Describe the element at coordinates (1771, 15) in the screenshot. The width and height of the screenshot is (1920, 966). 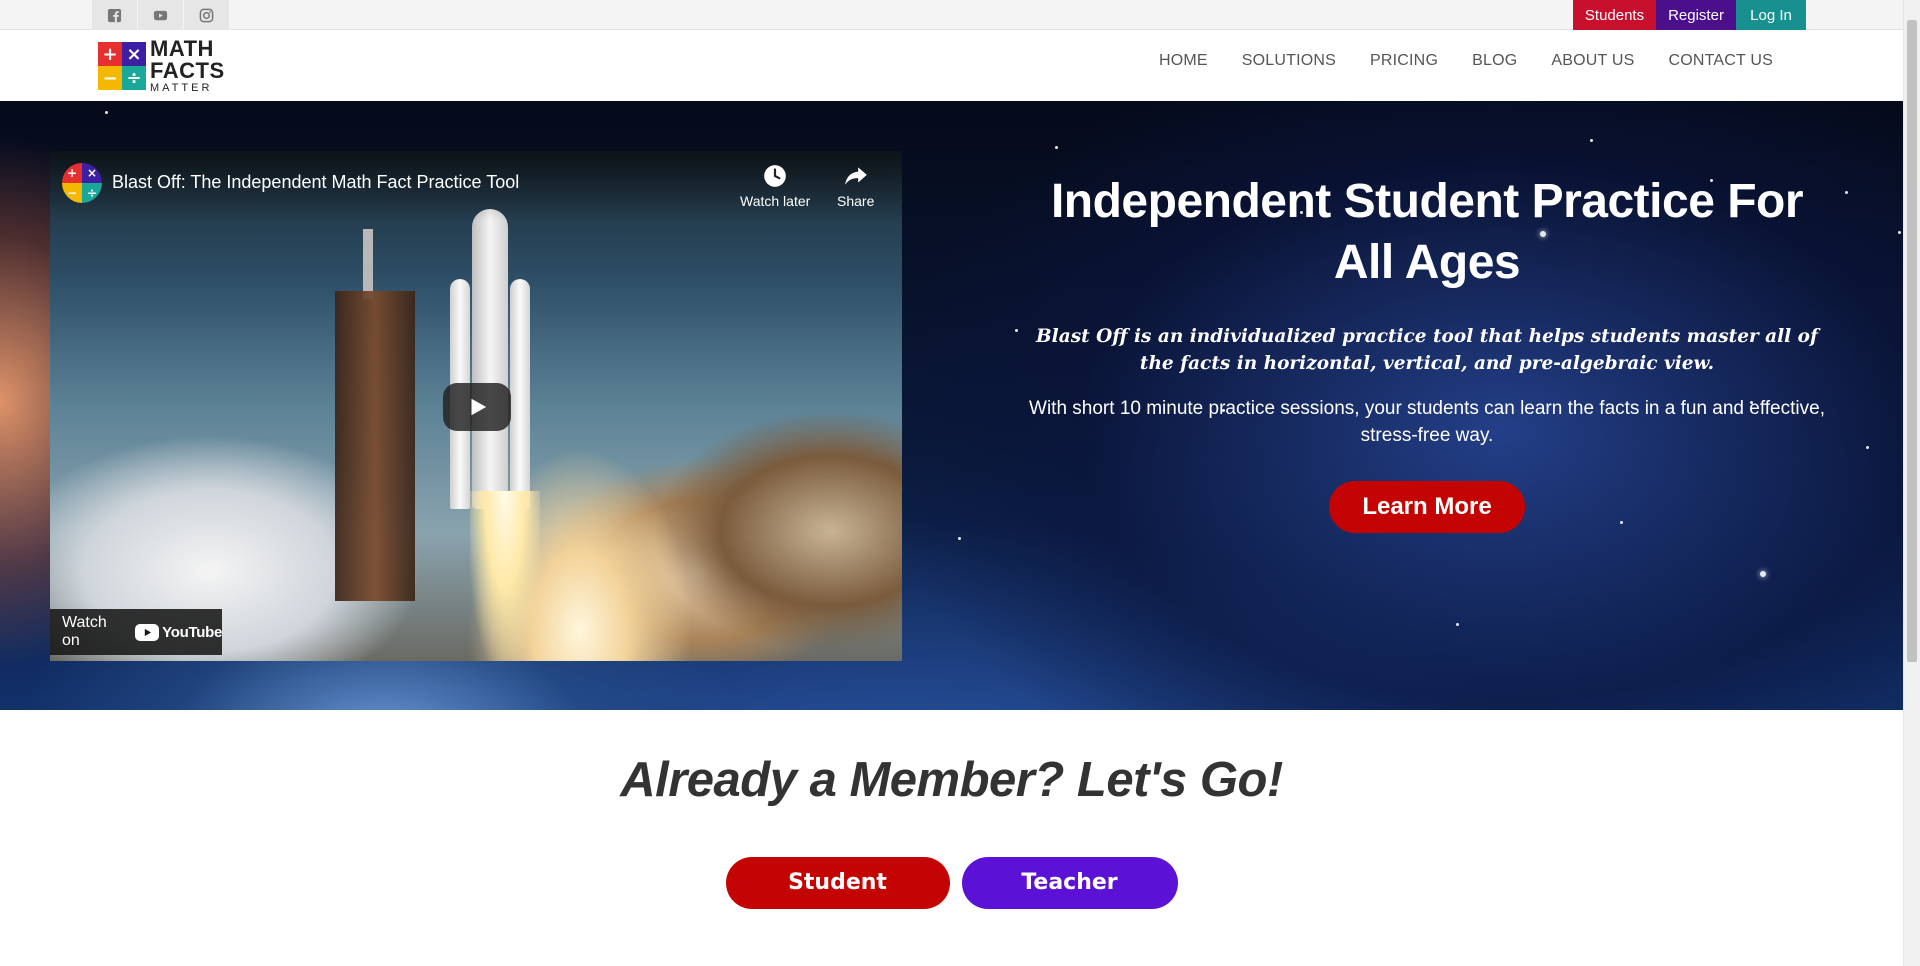
I see `login-button: Log In` at that location.